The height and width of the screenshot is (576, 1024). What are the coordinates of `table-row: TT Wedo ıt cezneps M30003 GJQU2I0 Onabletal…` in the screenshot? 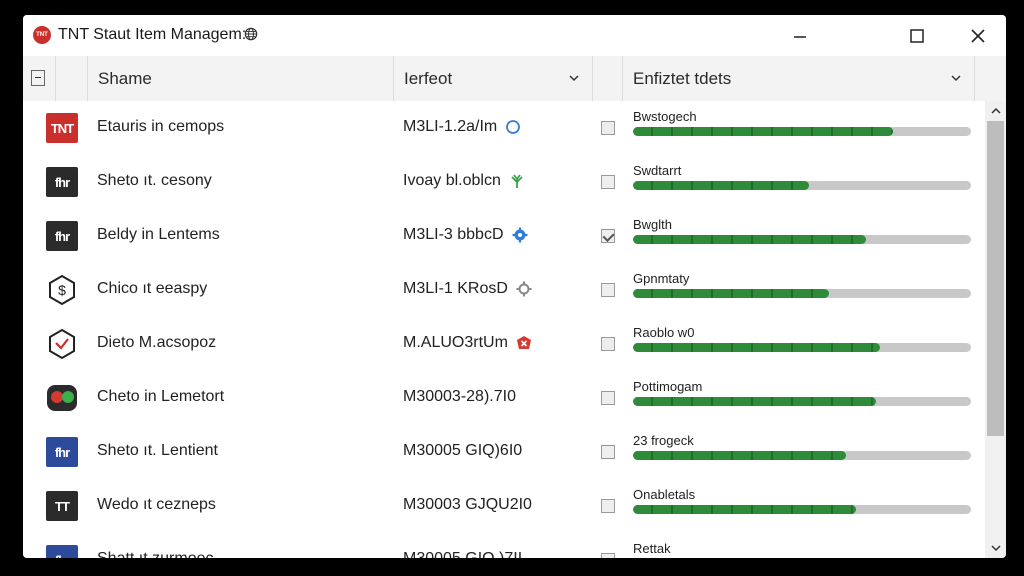 It's located at (504, 506).